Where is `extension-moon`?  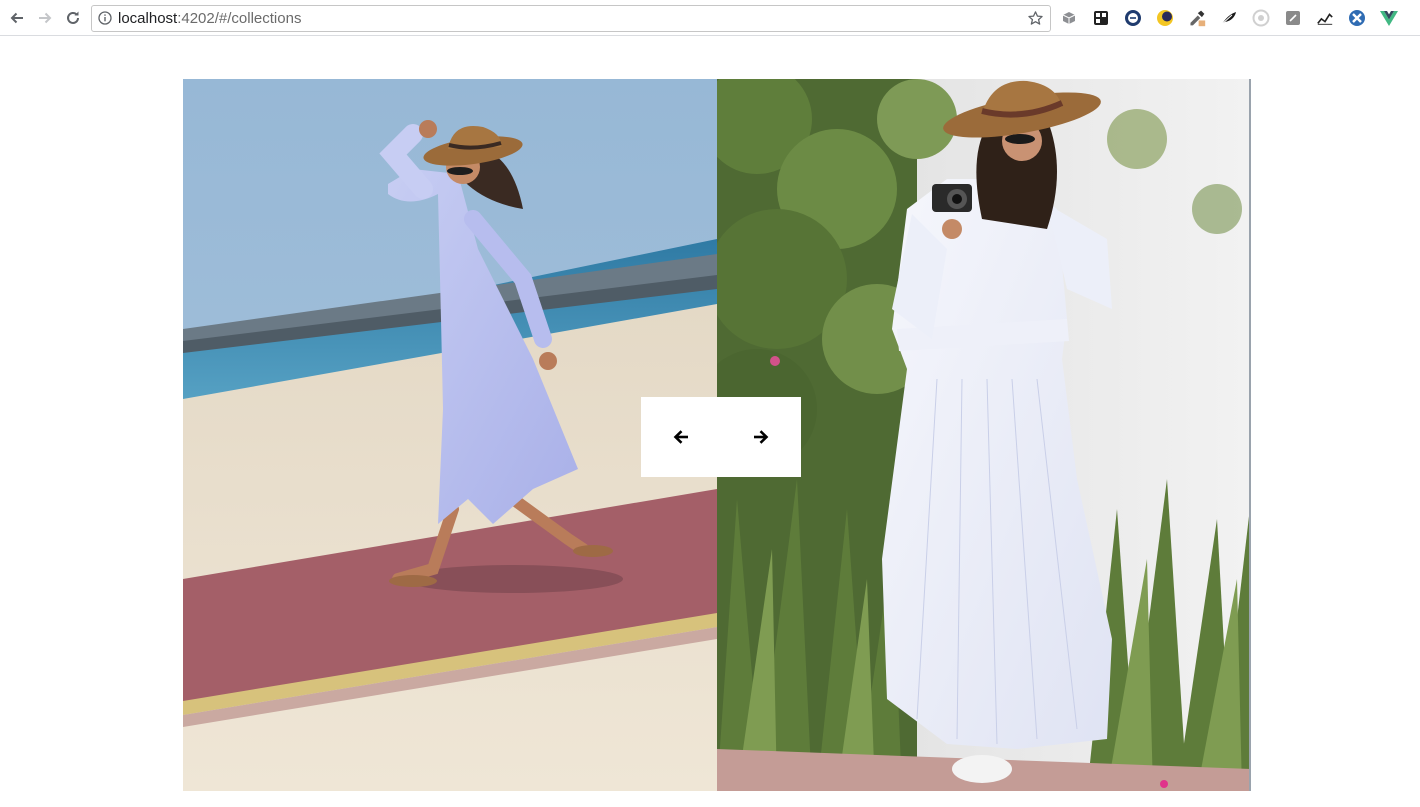
extension-moon is located at coordinates (1165, 18).